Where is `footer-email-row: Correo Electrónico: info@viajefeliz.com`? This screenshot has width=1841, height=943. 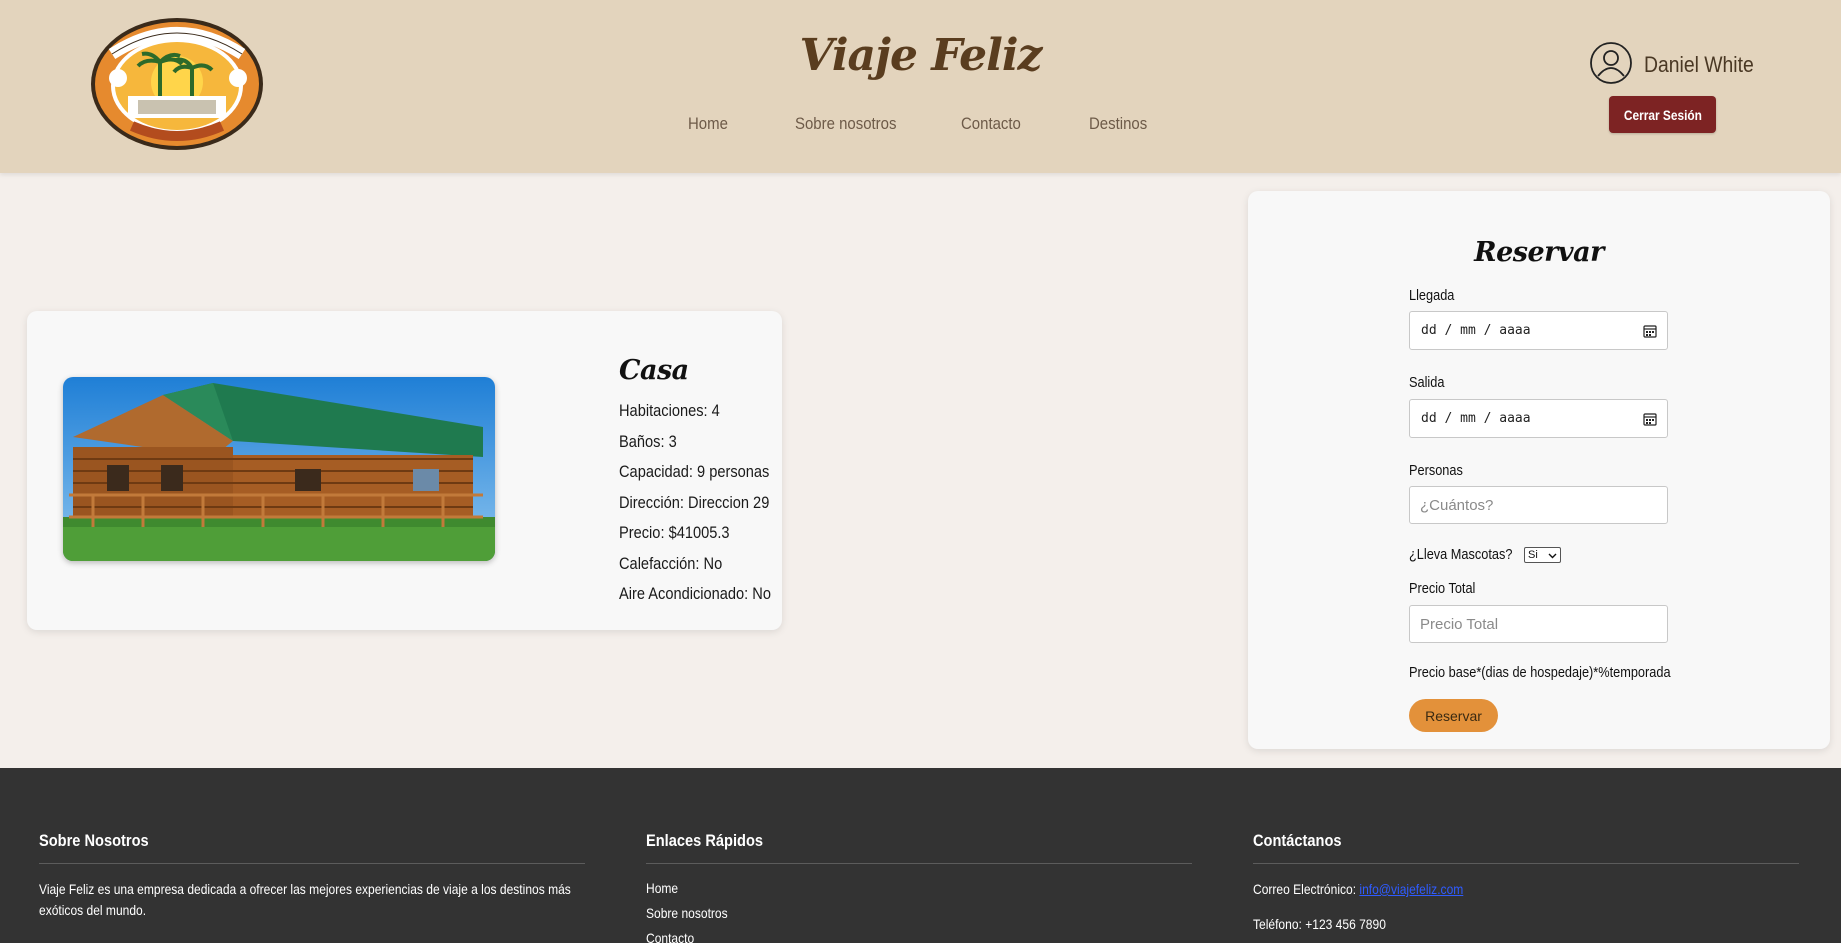
footer-email-row: Correo Electrónico: info@viajefeliz.com is located at coordinates (1358, 889).